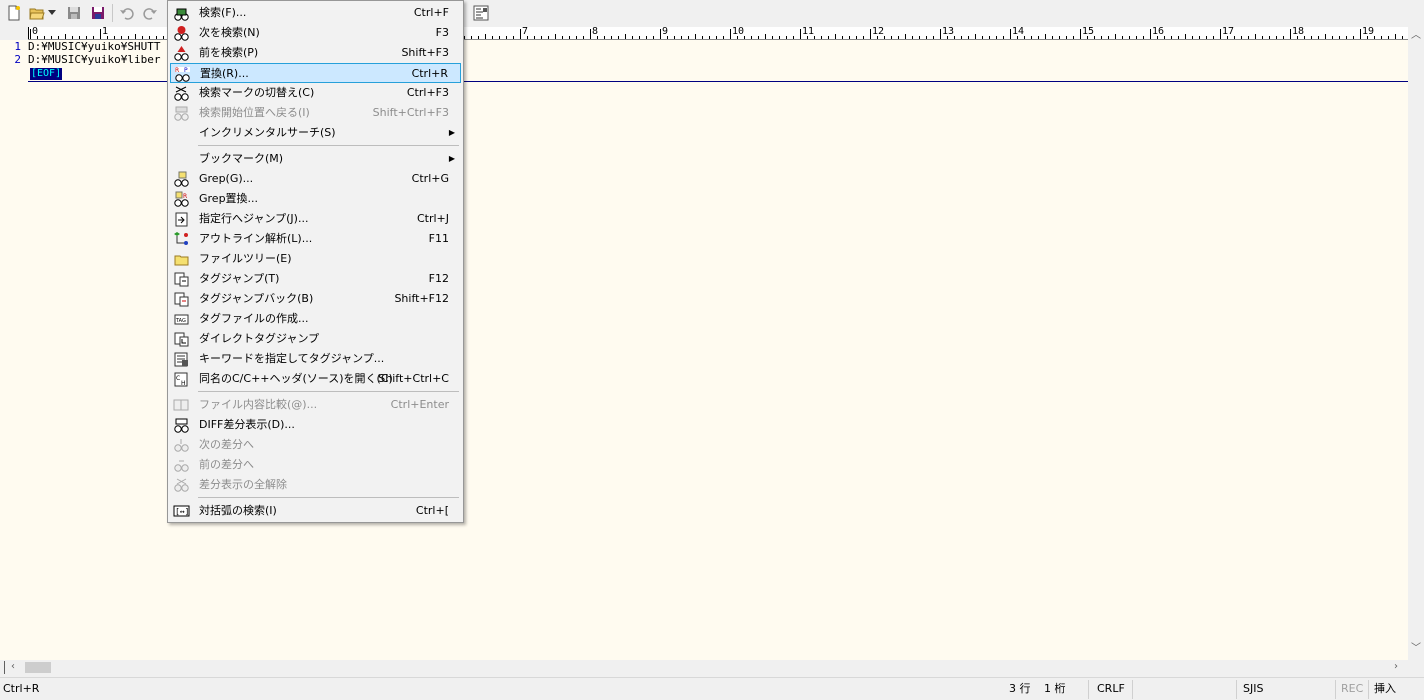 Image resolution: width=1424 pixels, height=700 pixels. Describe the element at coordinates (28, 33) in the screenshot. I see `ruler-cursor-marker` at that location.